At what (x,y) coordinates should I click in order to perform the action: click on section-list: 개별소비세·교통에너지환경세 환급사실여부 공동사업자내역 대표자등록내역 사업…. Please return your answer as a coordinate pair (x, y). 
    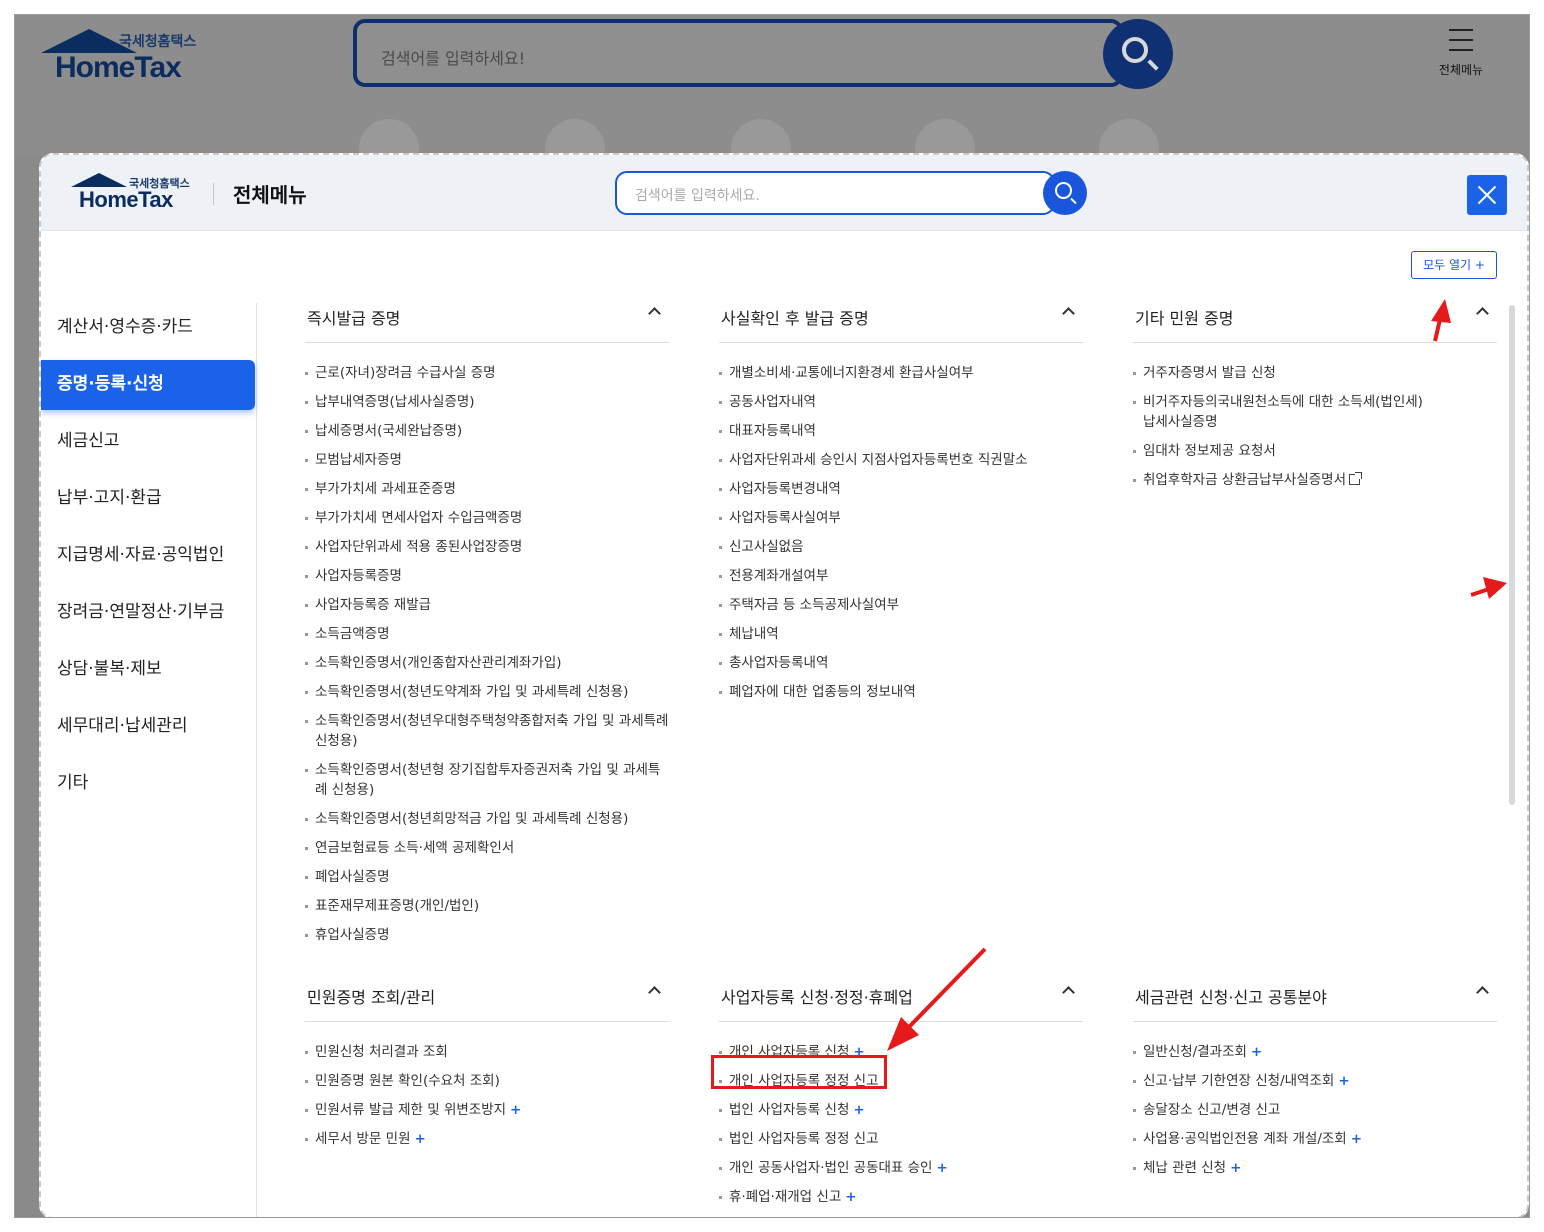
    Looking at the image, I should click on (901, 532).